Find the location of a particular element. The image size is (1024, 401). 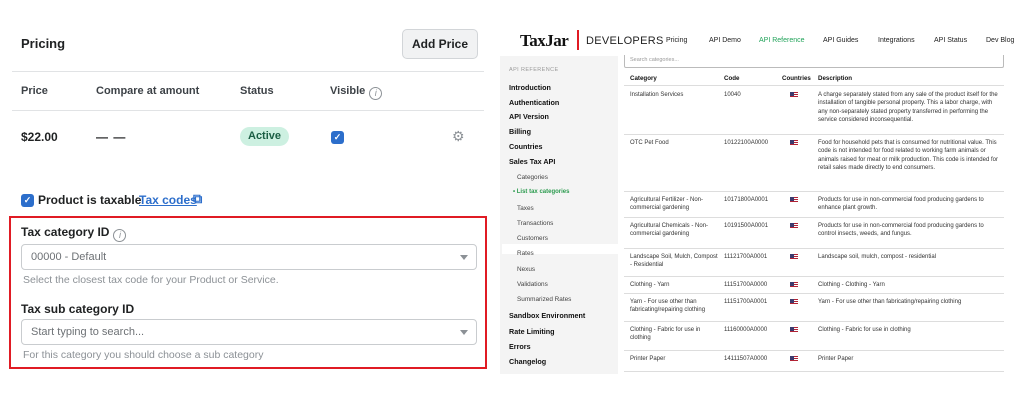

code-cell: 11151700A0001 is located at coordinates (746, 302).